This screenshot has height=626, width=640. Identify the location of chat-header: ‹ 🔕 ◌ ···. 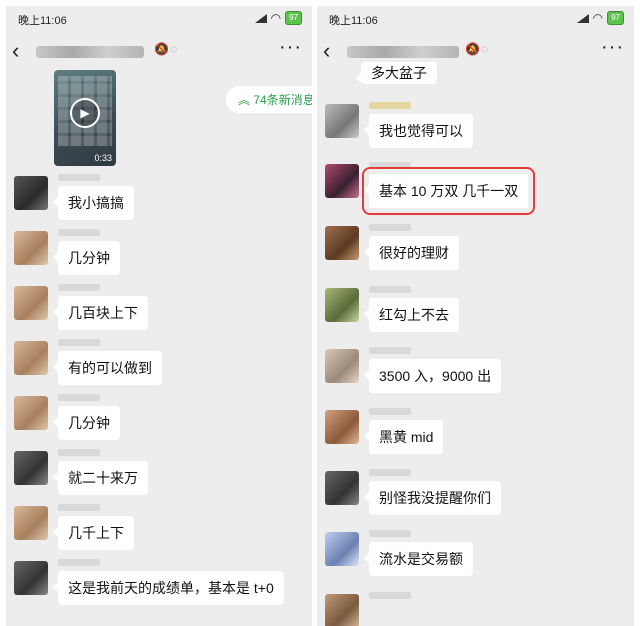
(159, 53).